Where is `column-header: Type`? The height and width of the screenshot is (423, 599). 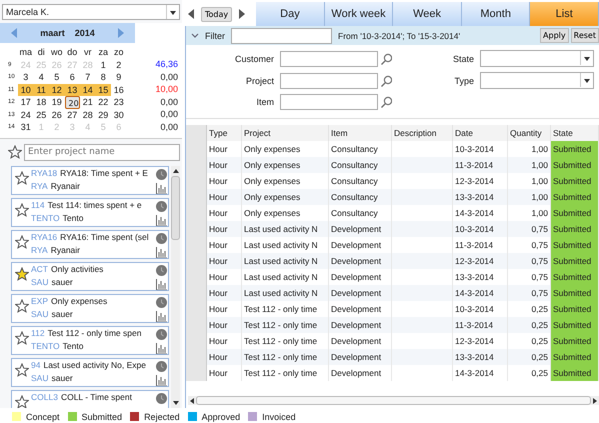
column-header: Type is located at coordinates (224, 133).